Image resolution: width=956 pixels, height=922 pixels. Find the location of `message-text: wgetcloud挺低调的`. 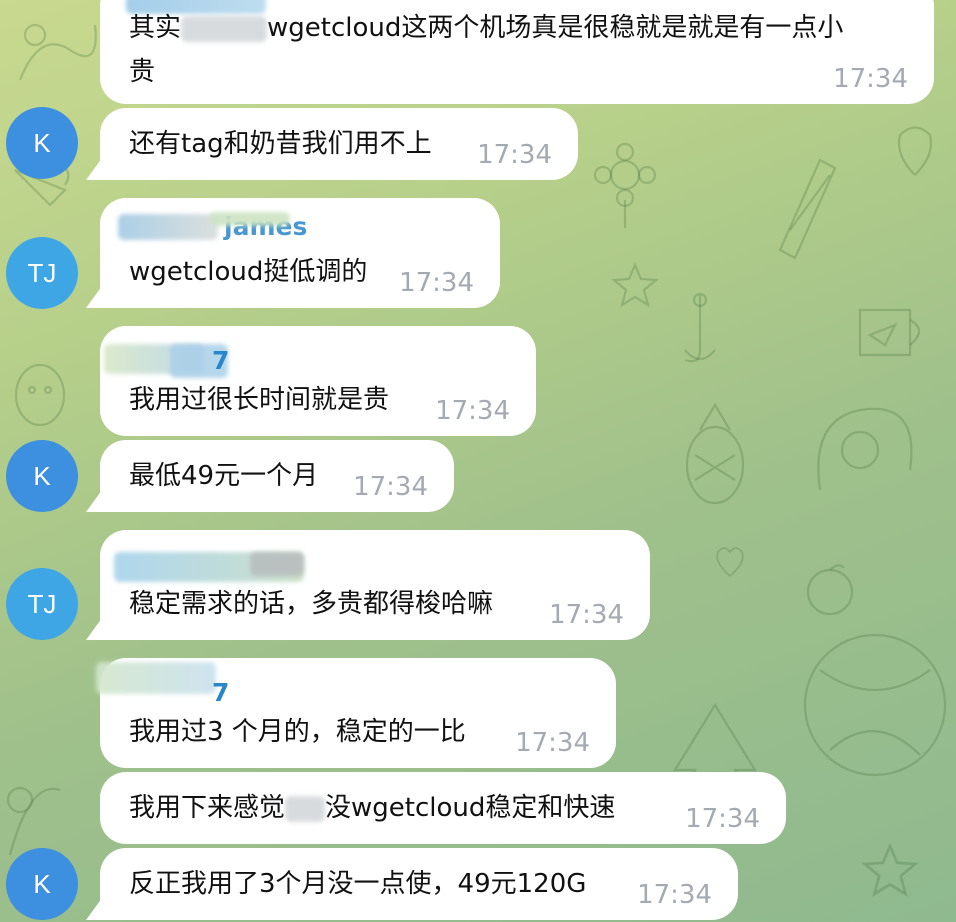

message-text: wgetcloud挺低调的 is located at coordinates (248, 272).